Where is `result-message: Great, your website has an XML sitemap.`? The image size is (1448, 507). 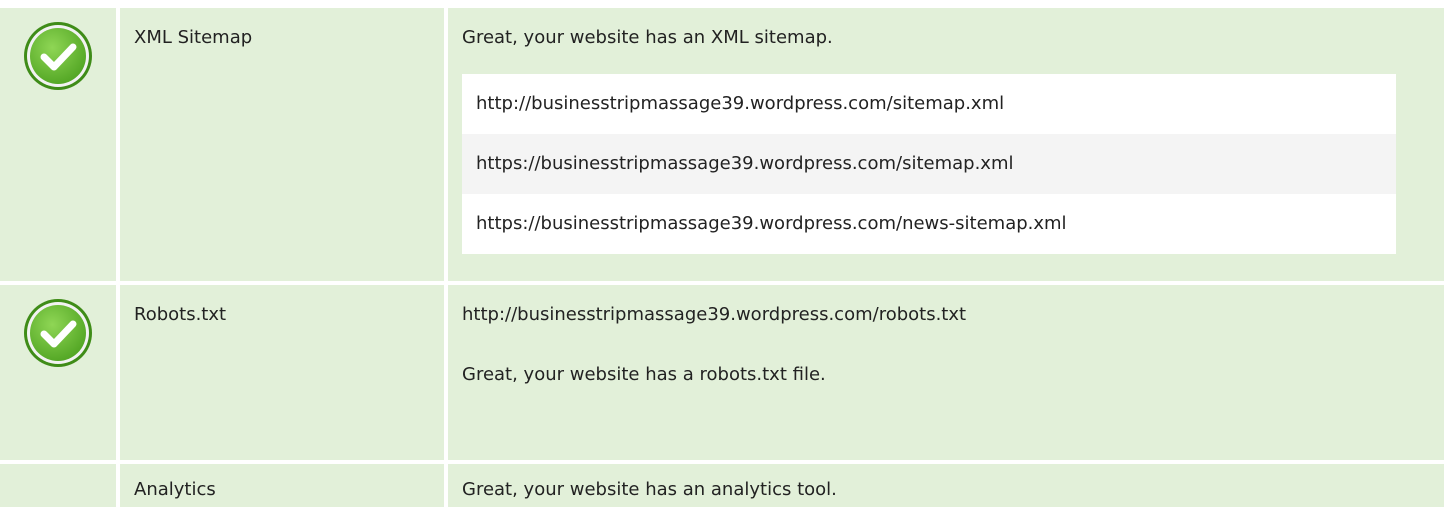 result-message: Great, your website has an XML sitemap. is located at coordinates (647, 37).